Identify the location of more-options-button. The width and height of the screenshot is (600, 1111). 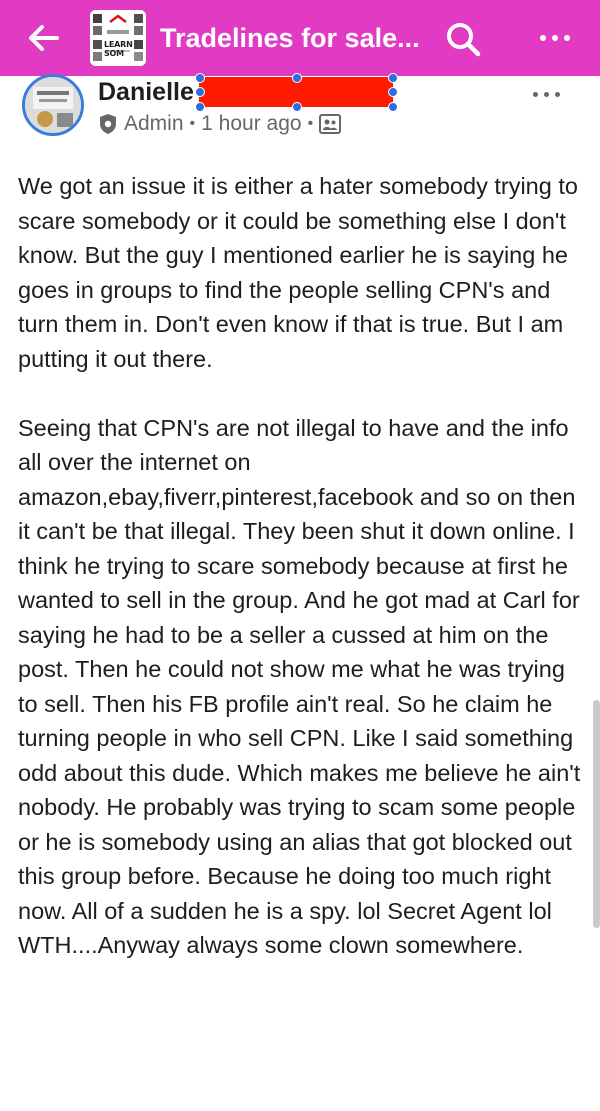
(555, 38).